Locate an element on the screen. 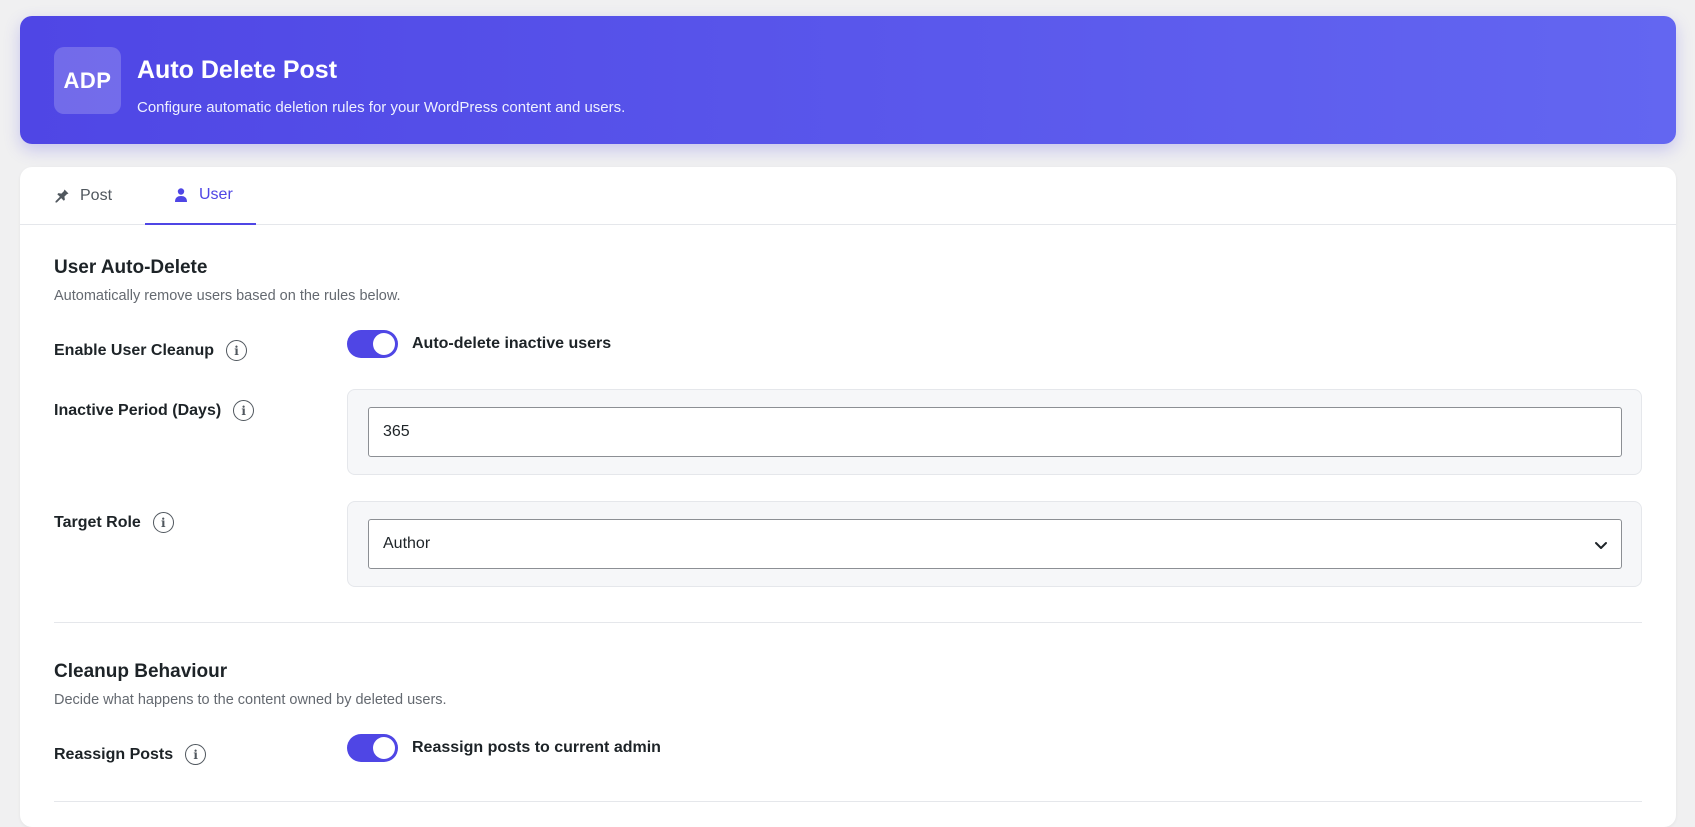  tab-user: User is located at coordinates (200, 196).